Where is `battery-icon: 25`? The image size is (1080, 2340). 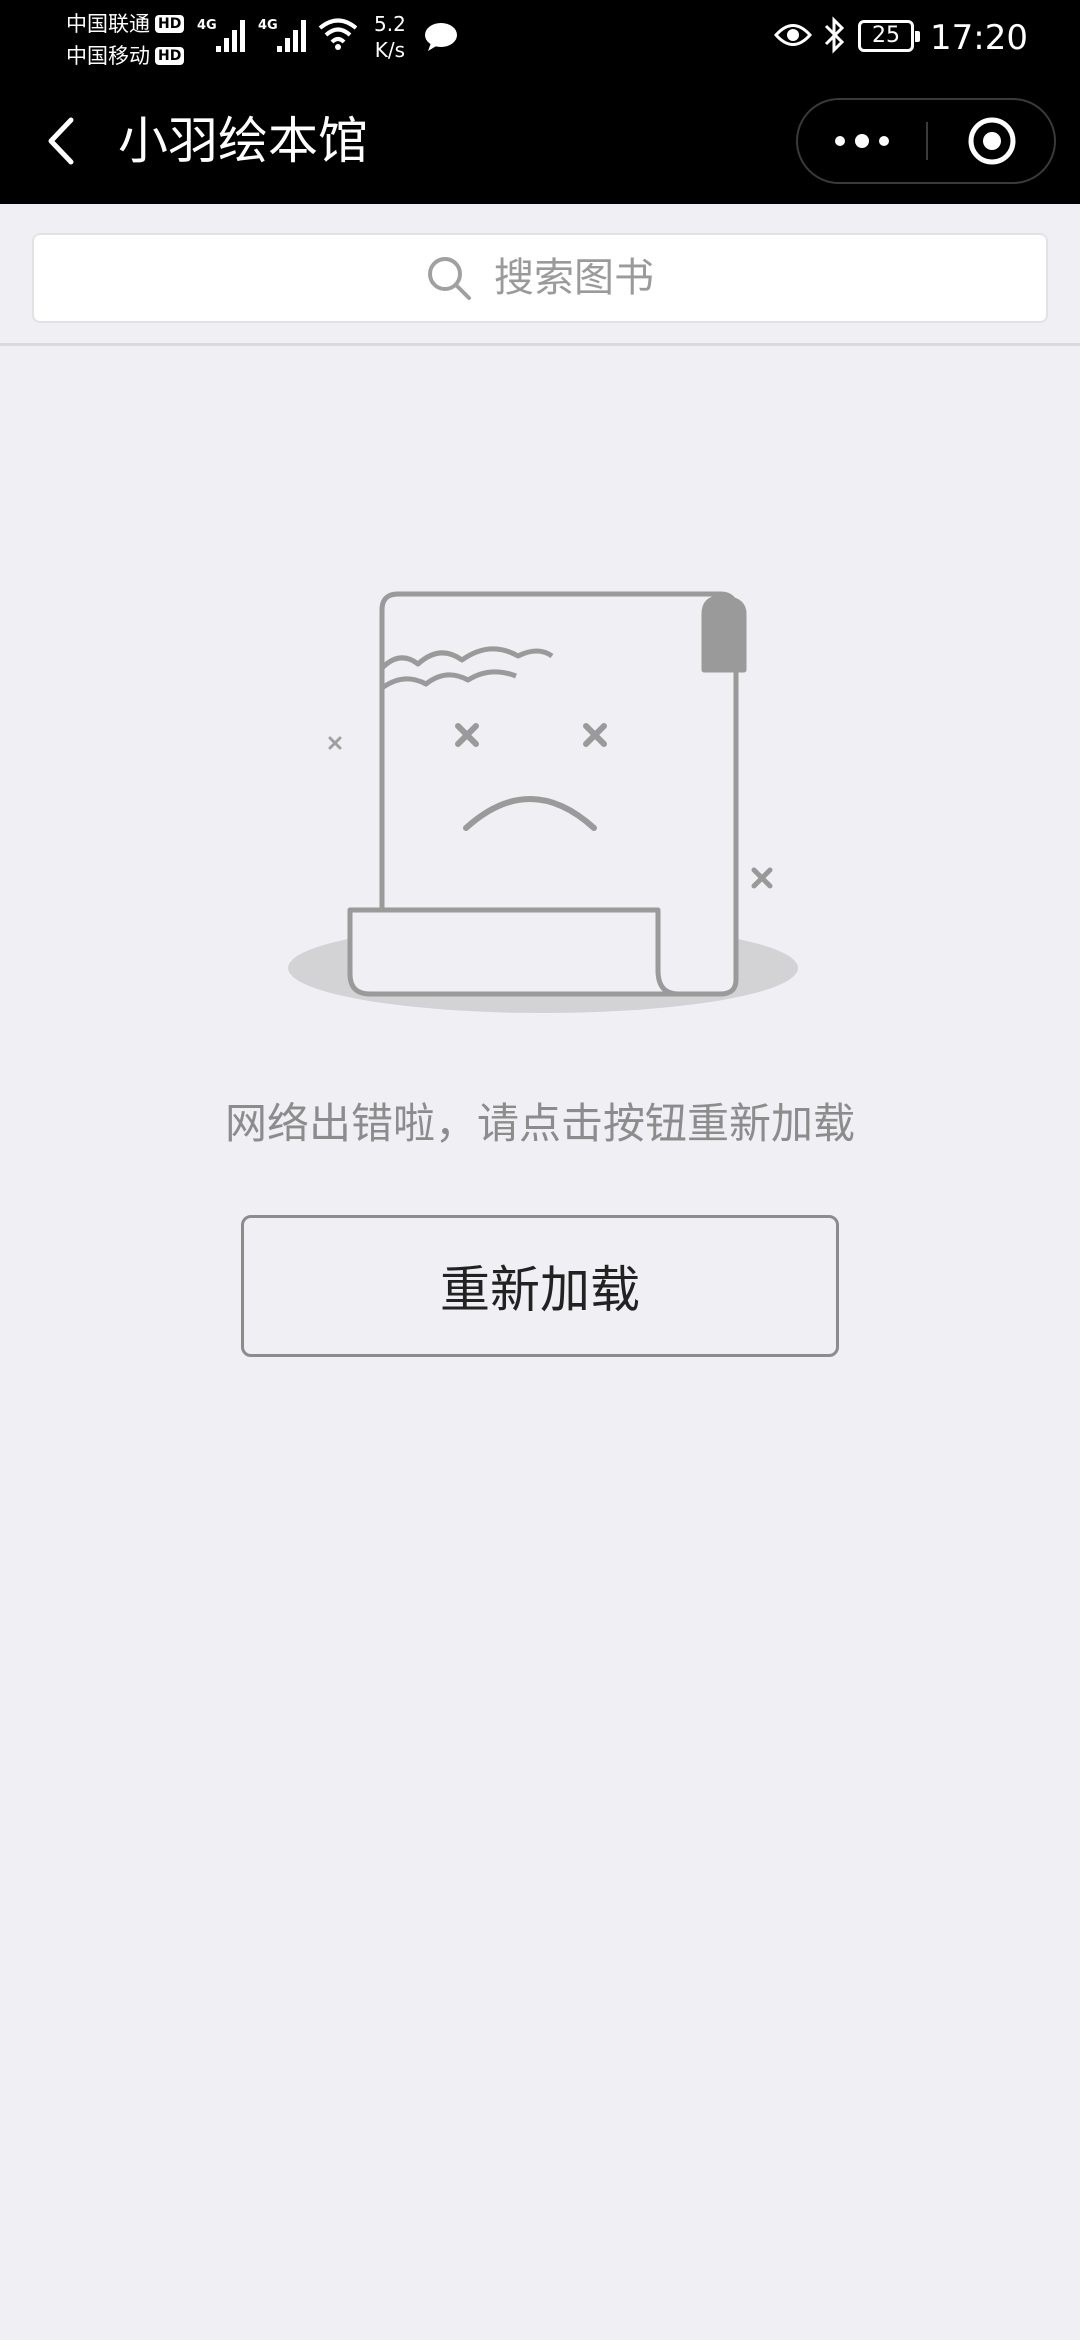
battery-icon: 25 is located at coordinates (889, 36).